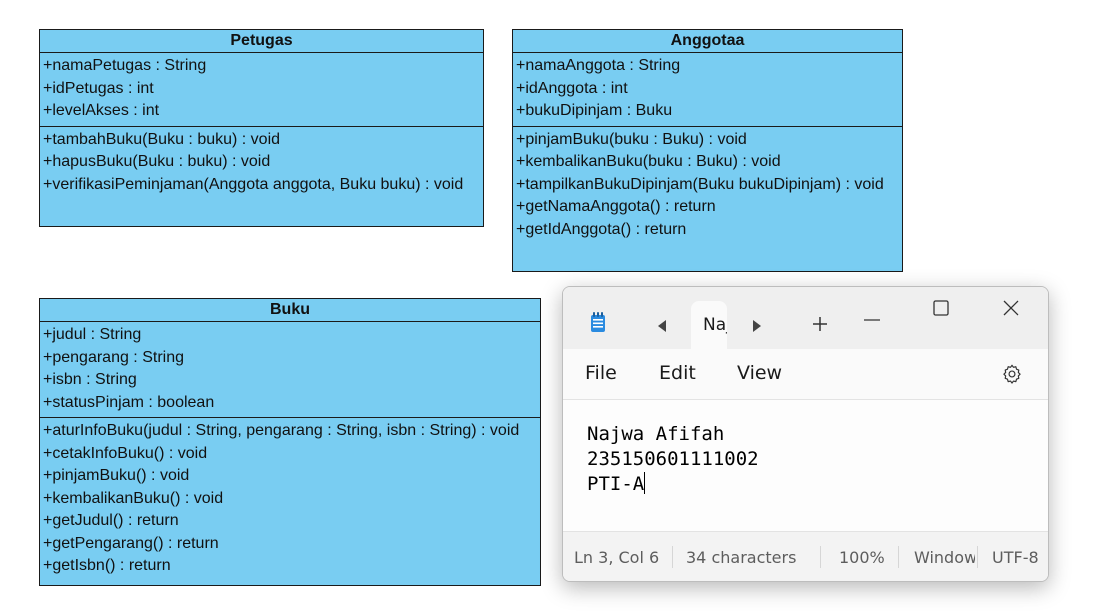  I want to click on status-cursor-position: Ln 3, Col 6, so click(617, 557).